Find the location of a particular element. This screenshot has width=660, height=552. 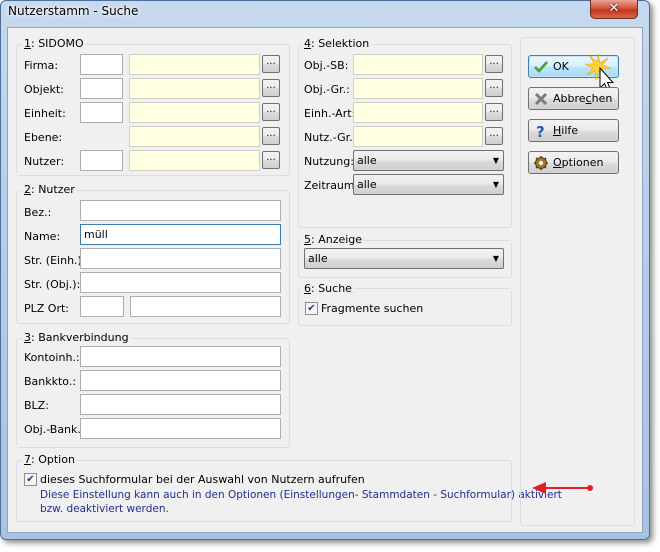

label-einheit: Einheit: is located at coordinates (45, 113).